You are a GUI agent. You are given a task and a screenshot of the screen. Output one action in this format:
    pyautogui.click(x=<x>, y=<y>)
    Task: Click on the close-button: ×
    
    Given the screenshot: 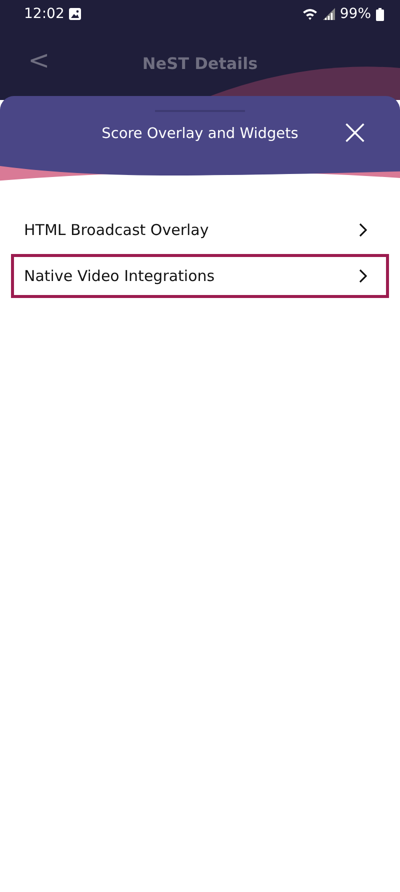 What is the action you would take?
    pyautogui.click(x=355, y=133)
    